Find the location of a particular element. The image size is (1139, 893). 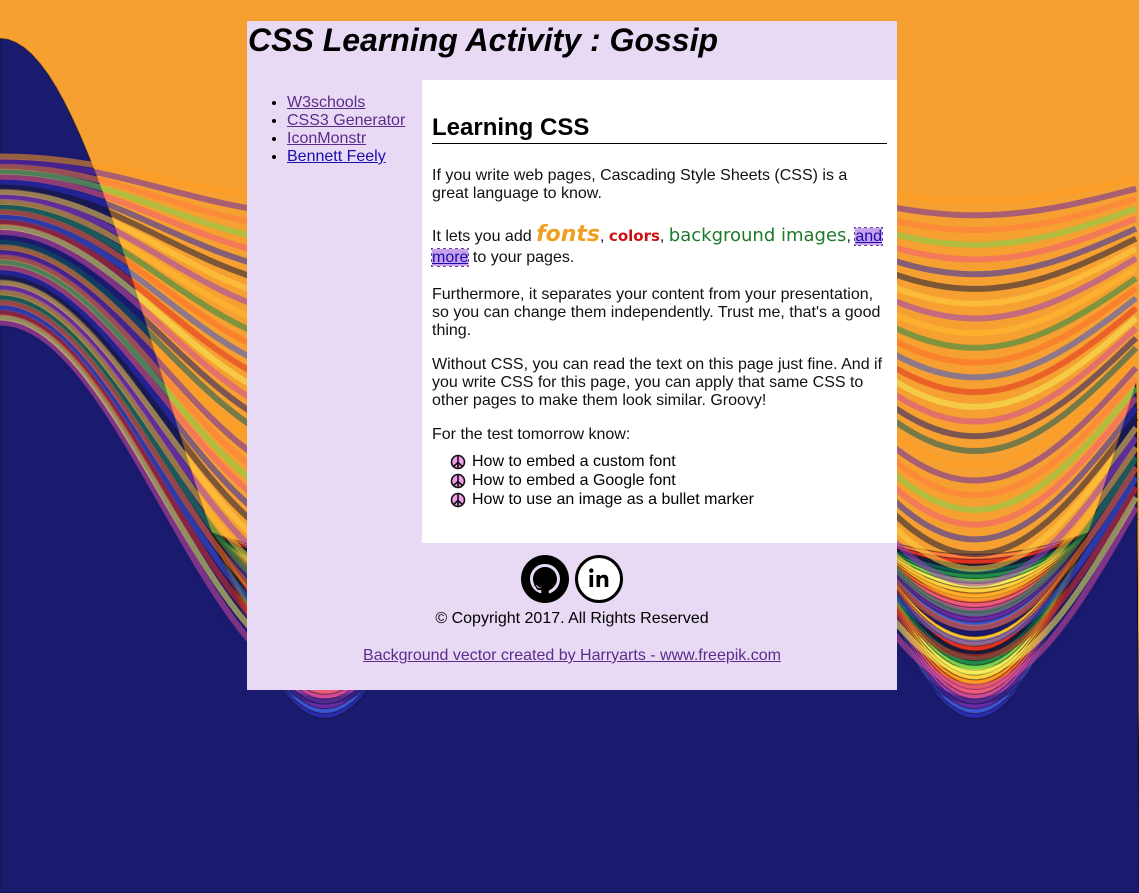

section-heading: Learning CSS is located at coordinates (659, 129).